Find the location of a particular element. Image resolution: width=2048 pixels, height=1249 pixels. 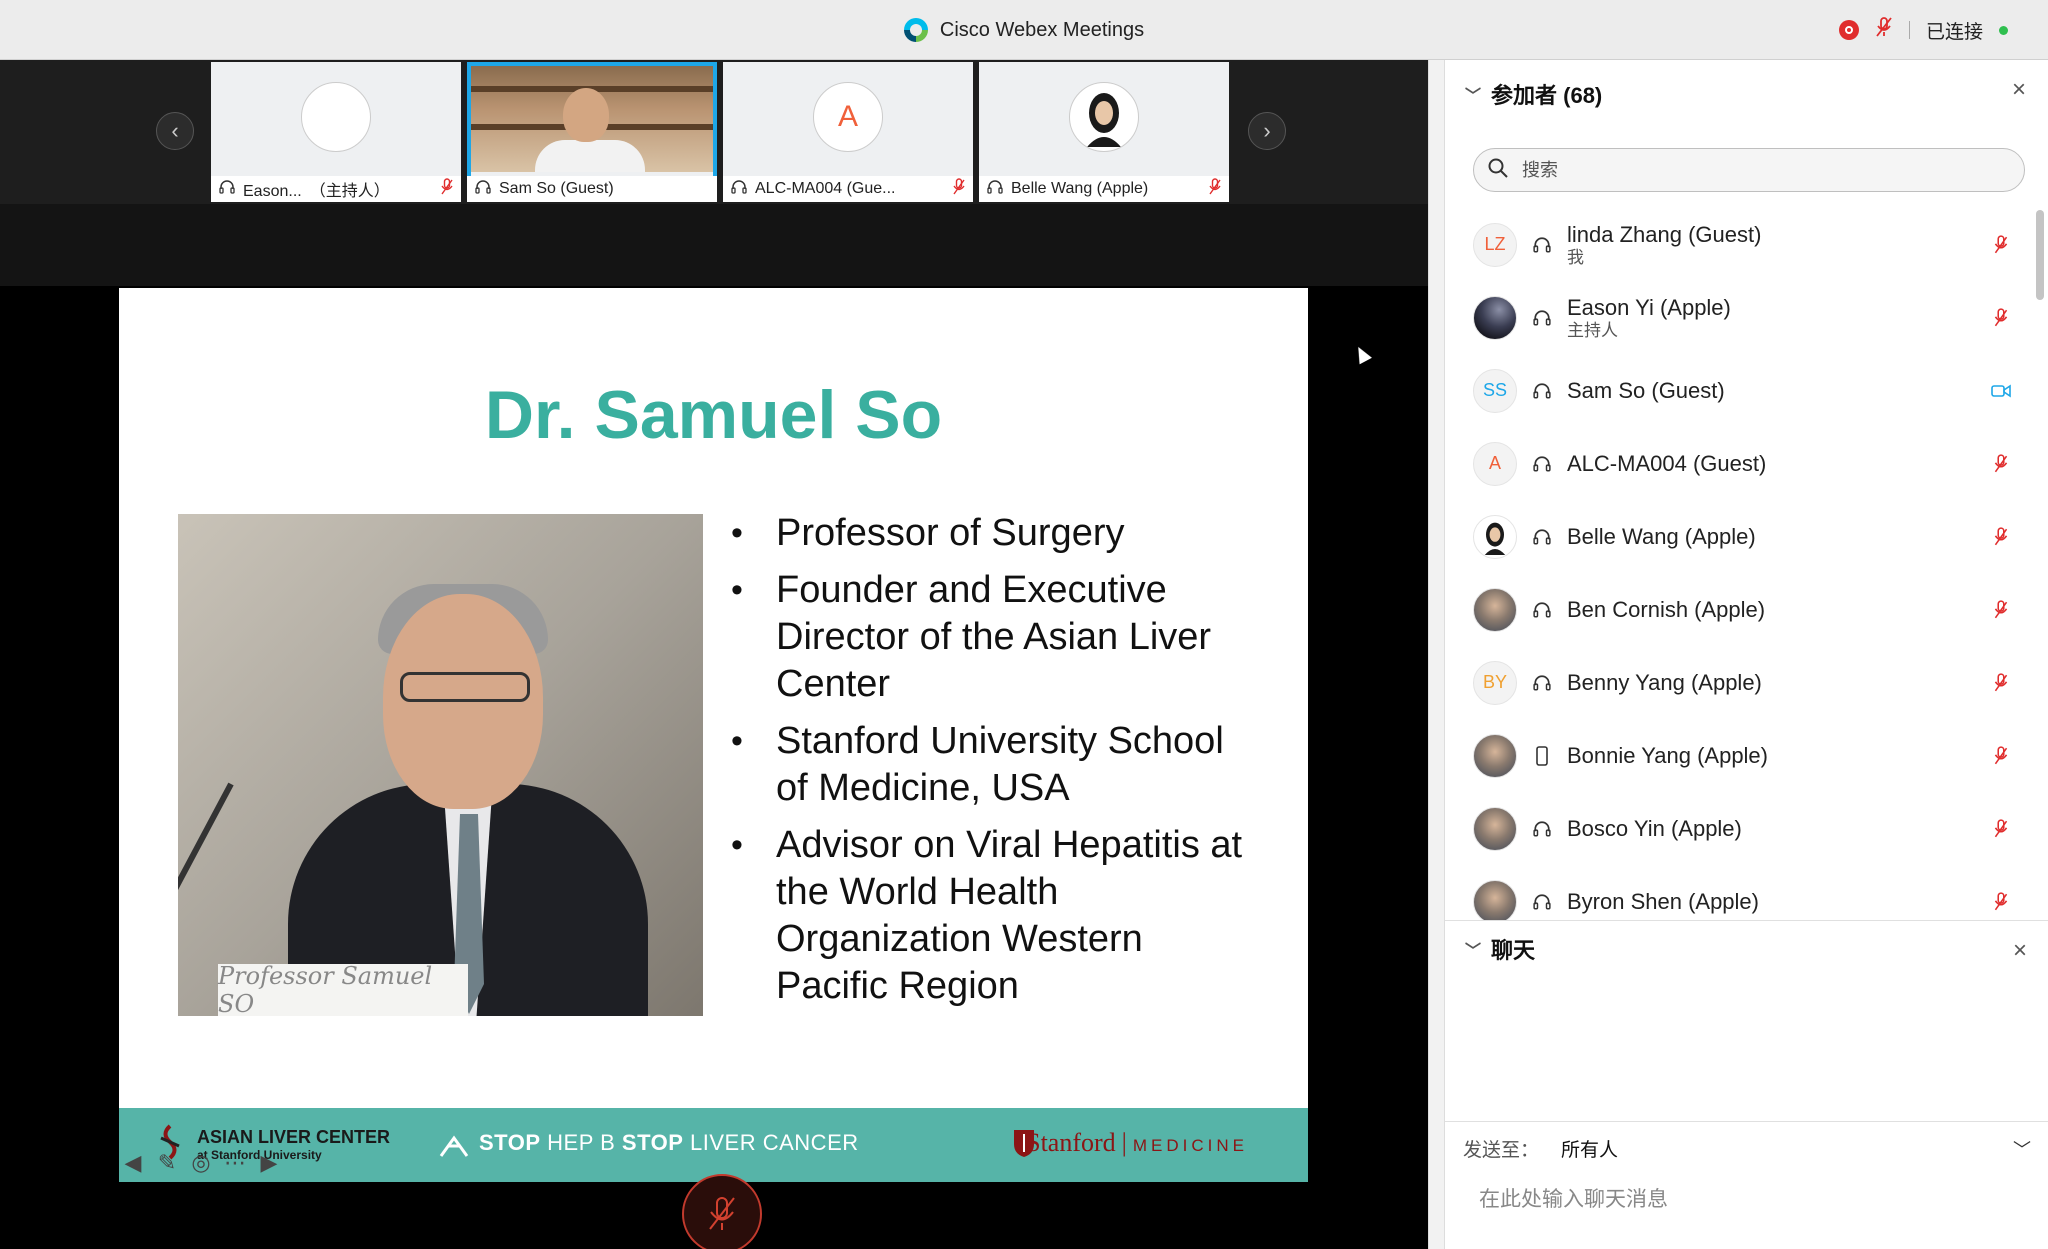

participant-row: Ben Cornish (Apple) is located at coordinates (1740, 609).